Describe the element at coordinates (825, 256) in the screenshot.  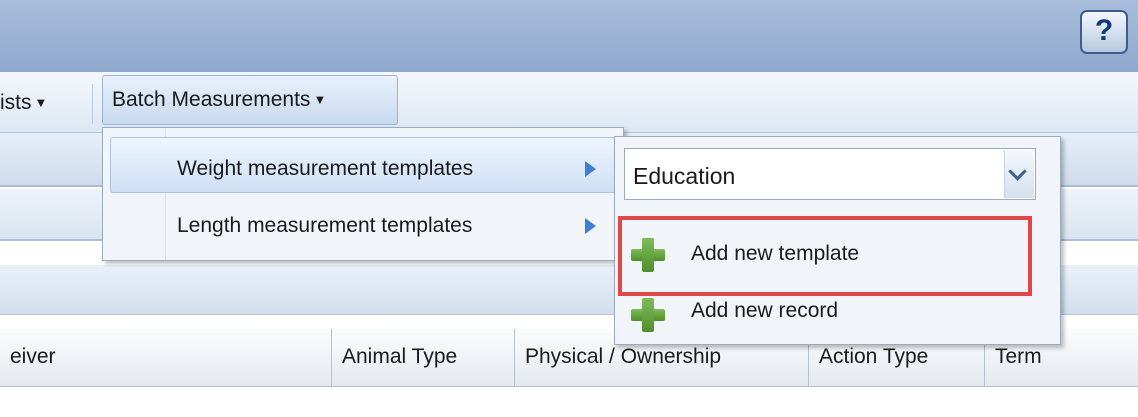
I see `callout-highlight-box` at that location.